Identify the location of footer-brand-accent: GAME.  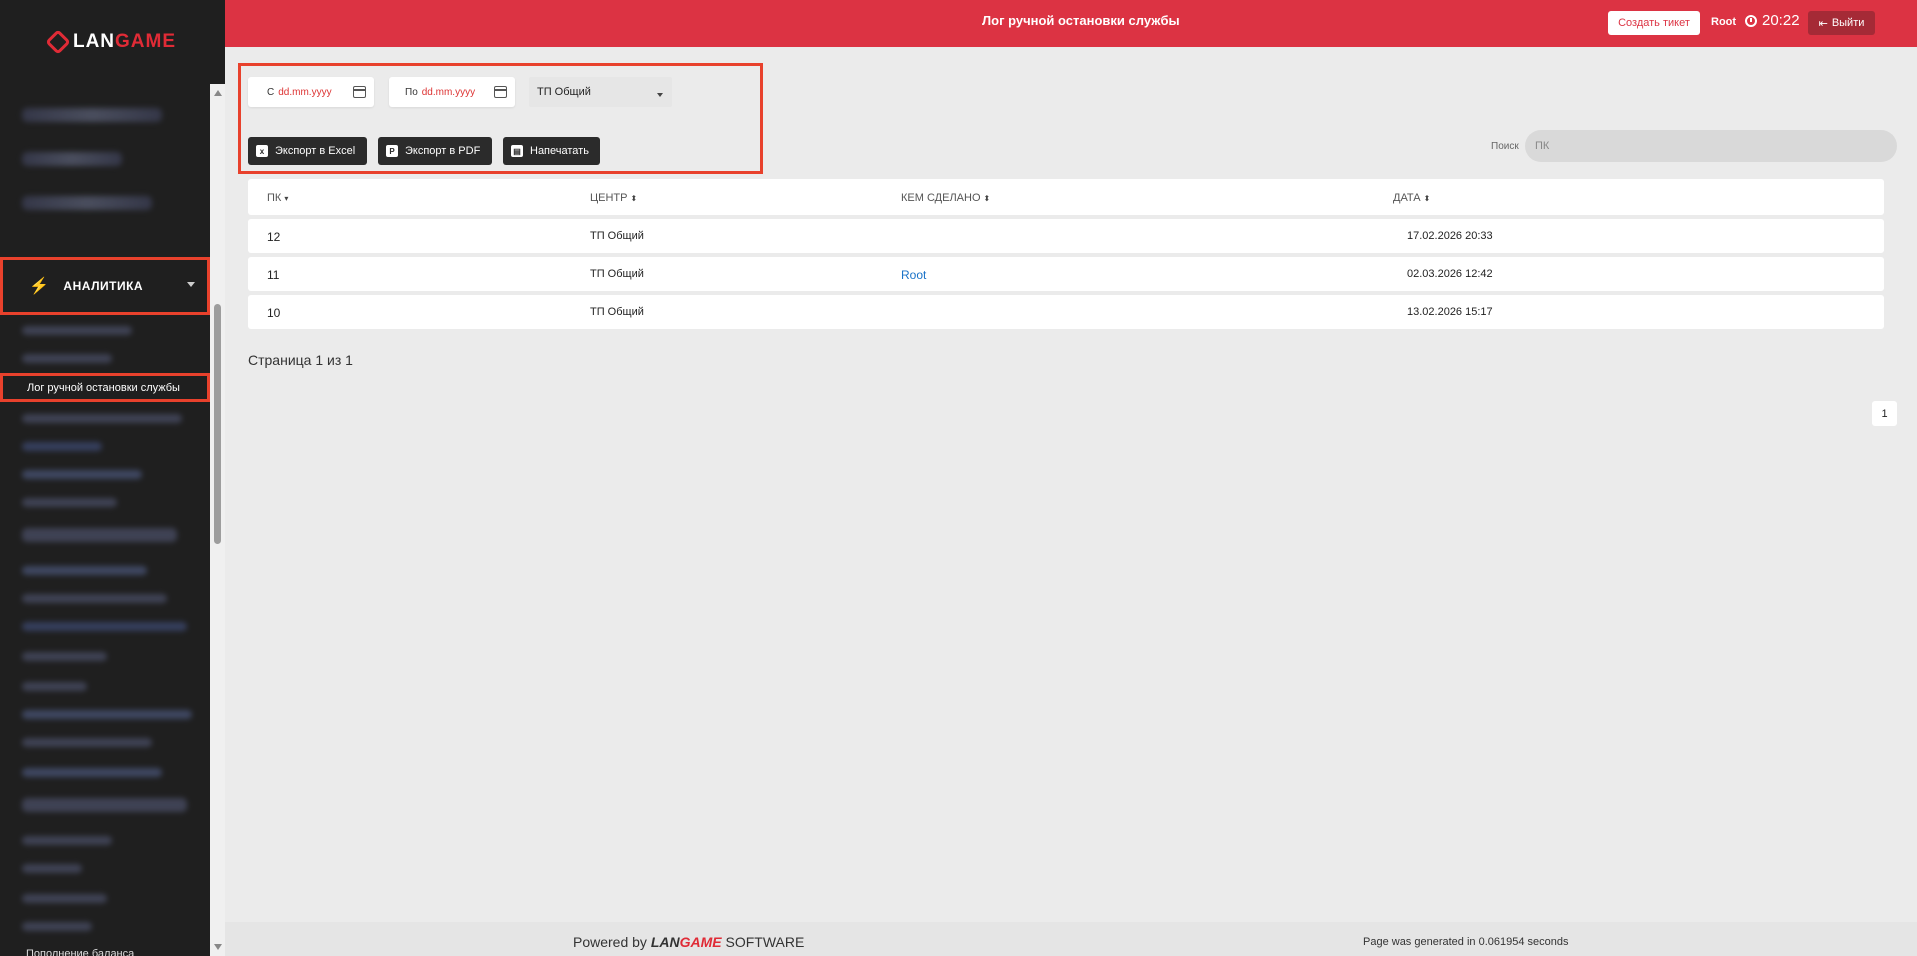
(700, 942).